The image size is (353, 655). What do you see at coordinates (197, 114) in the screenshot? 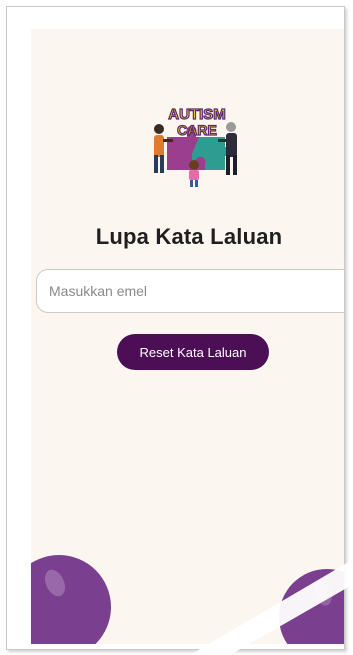
I see `logo-text-autism: AUTISM` at bounding box center [197, 114].